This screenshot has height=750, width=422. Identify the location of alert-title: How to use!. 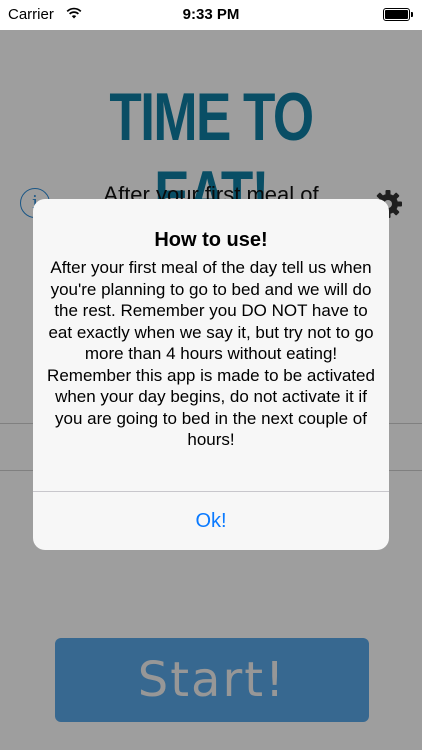
(211, 240).